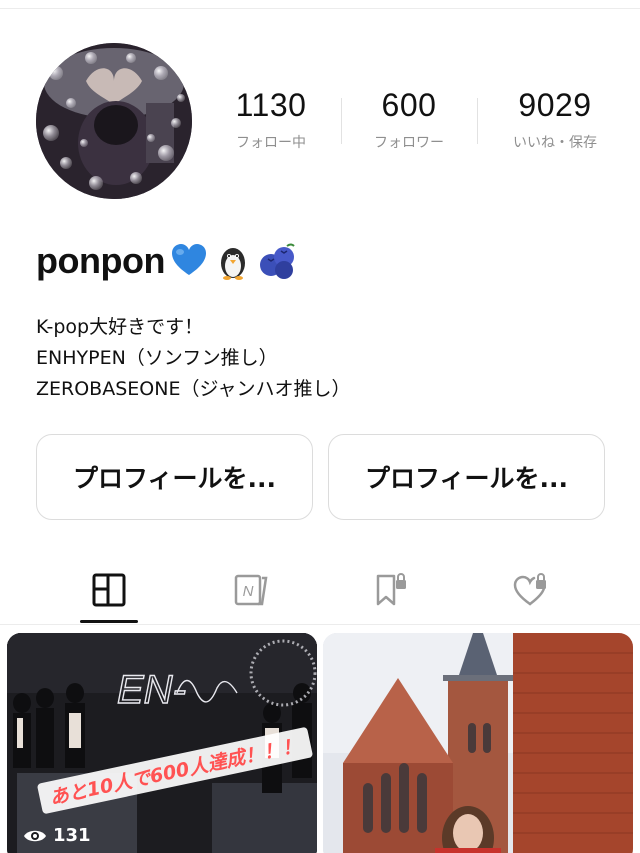 Image resolution: width=640 pixels, height=853 pixels. I want to click on following-label: フォロー中, so click(271, 143).